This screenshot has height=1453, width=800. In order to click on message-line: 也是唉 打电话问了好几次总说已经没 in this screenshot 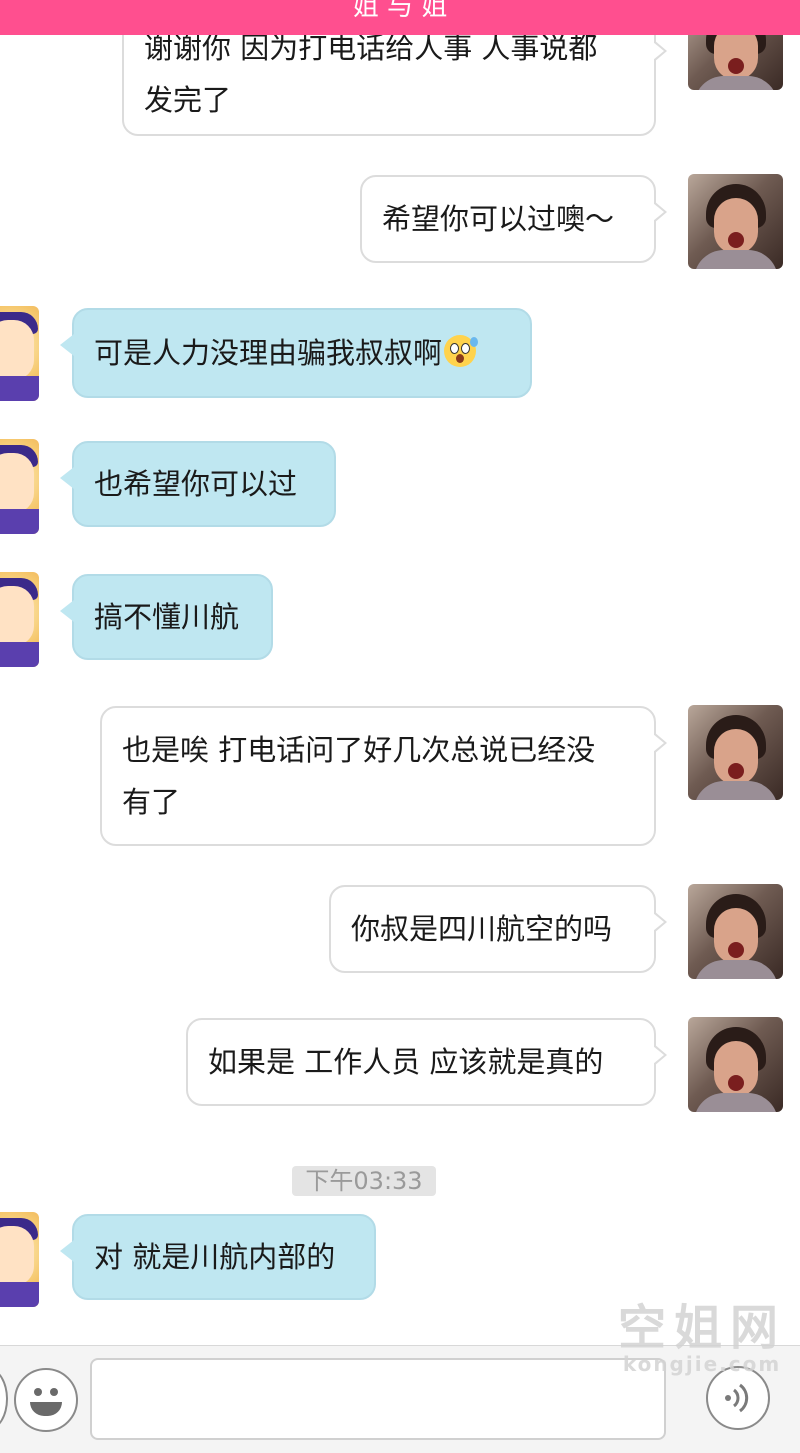, I will do `click(359, 750)`.